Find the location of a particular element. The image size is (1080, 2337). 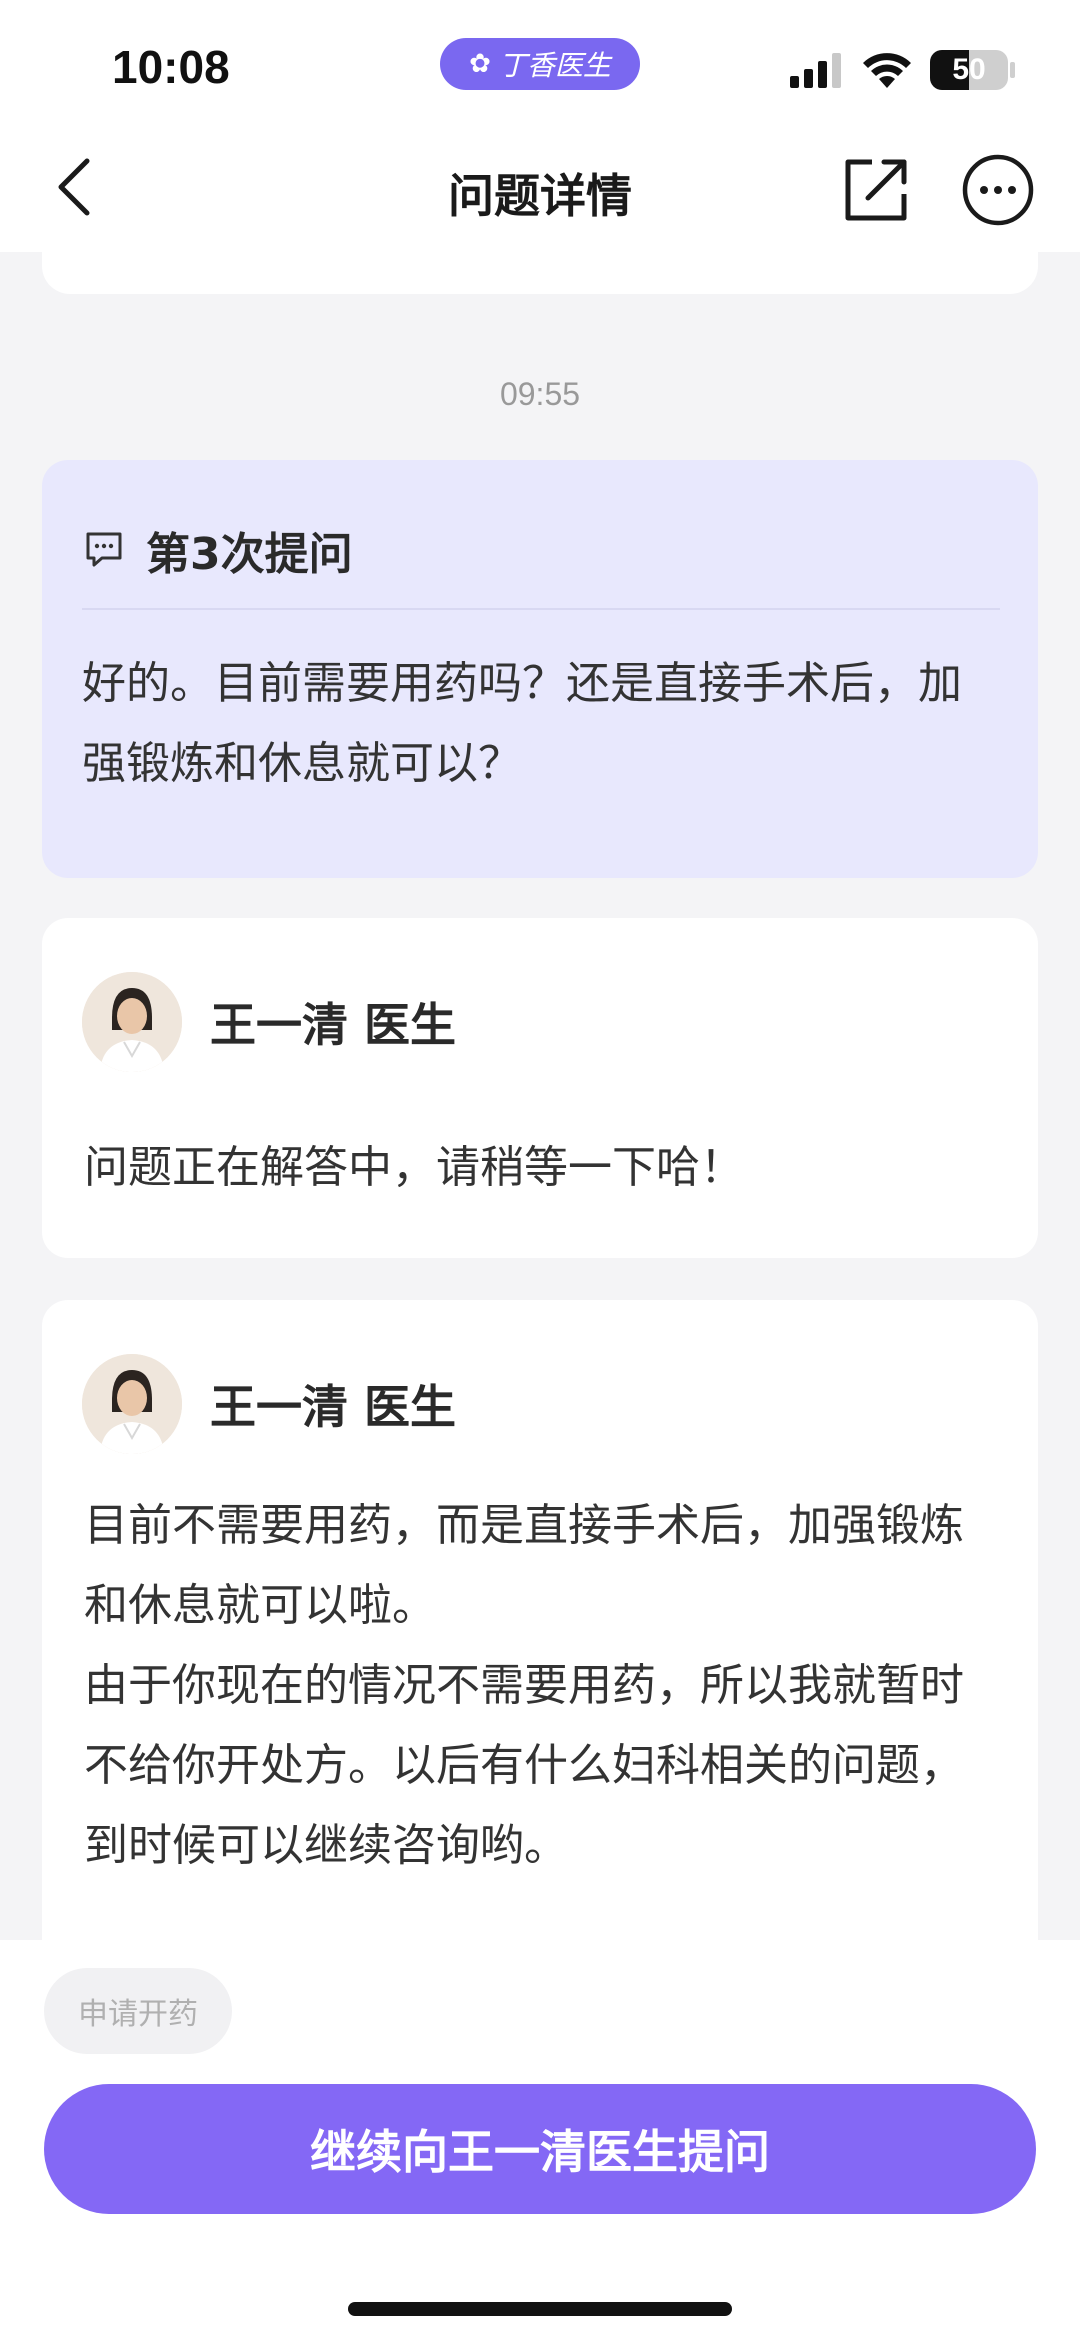

previous-card is located at coordinates (540, 273).